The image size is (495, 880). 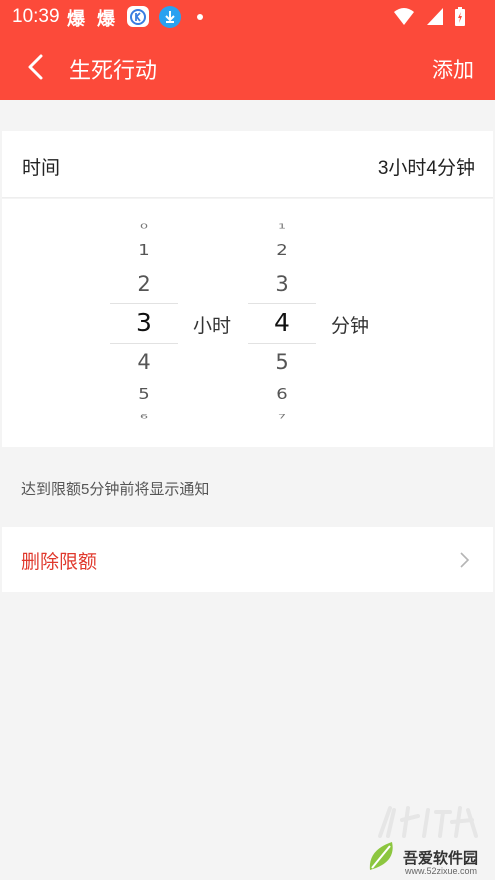 What do you see at coordinates (426, 168) in the screenshot?
I see `time-value: 3小时4分钟` at bounding box center [426, 168].